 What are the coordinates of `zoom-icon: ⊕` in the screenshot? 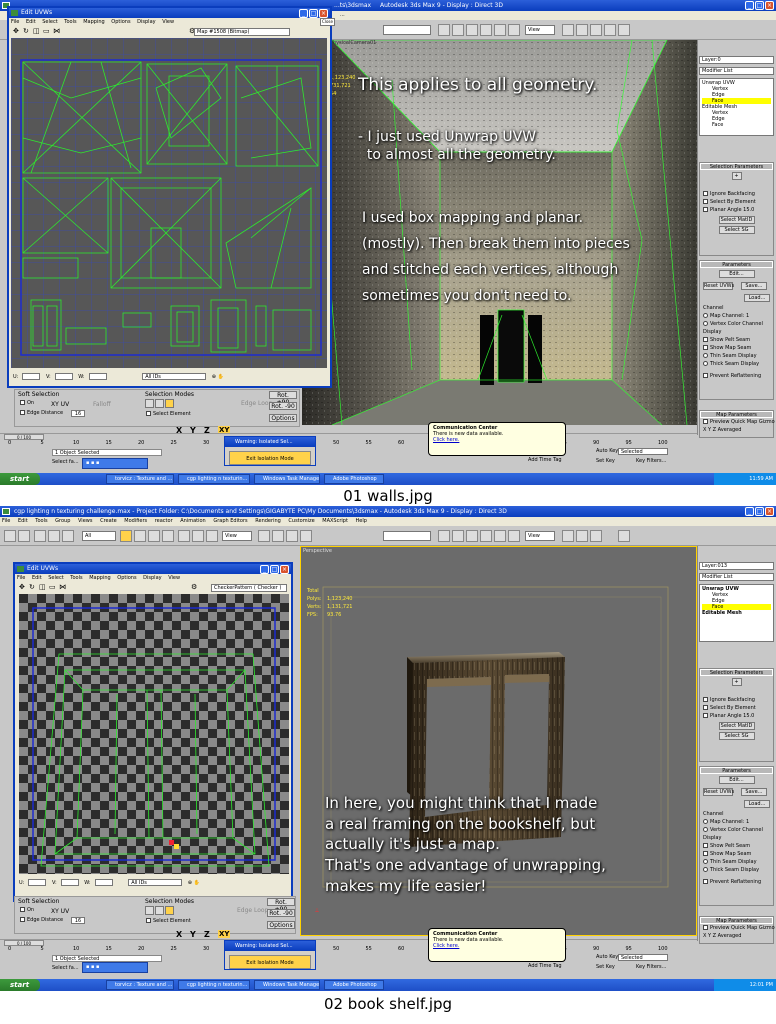 It's located at (190, 883).